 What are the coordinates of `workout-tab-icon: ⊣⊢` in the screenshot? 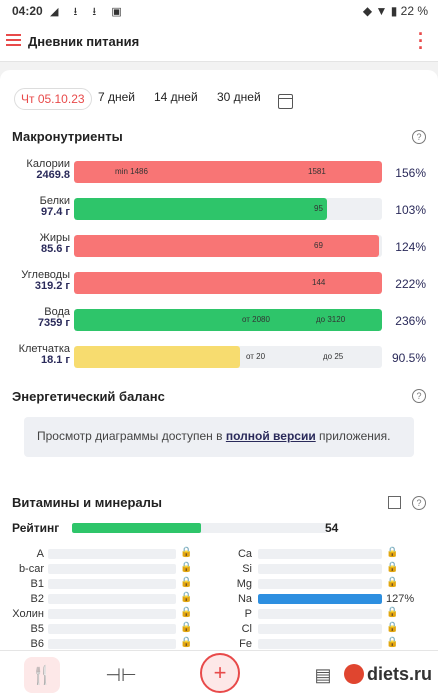 It's located at (121, 675).